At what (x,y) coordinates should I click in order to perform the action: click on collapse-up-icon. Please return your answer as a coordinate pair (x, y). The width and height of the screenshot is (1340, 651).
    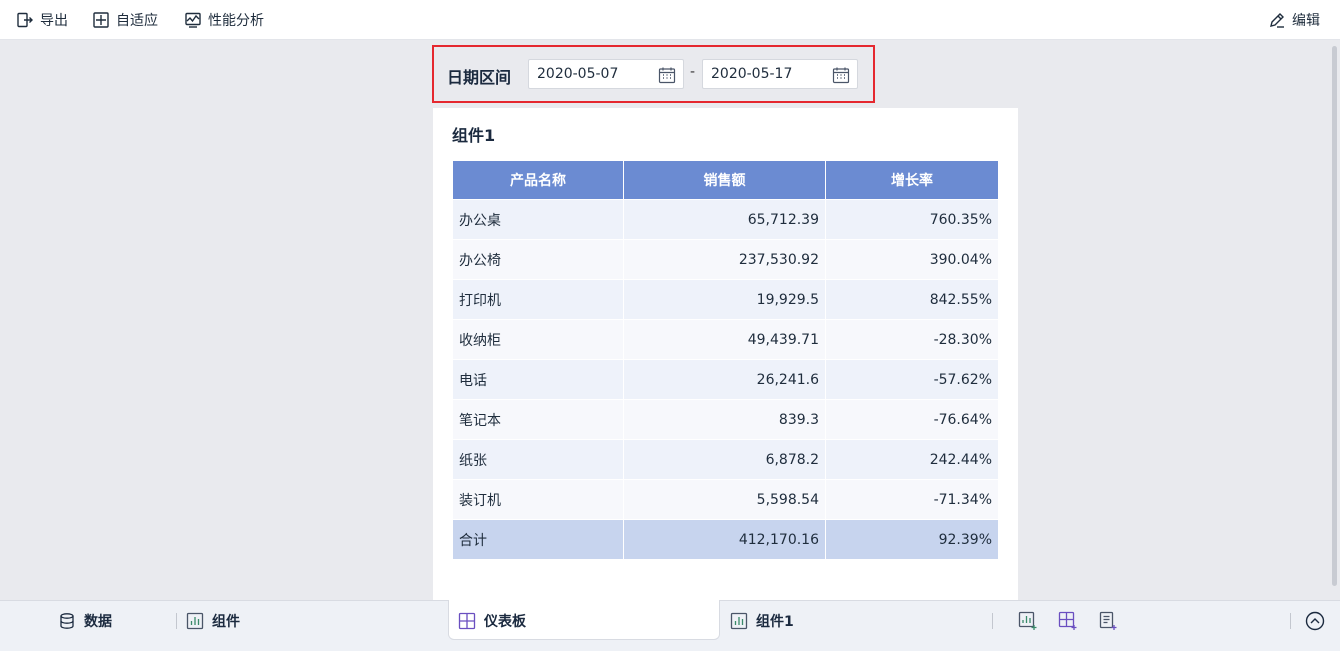
    Looking at the image, I should click on (1315, 621).